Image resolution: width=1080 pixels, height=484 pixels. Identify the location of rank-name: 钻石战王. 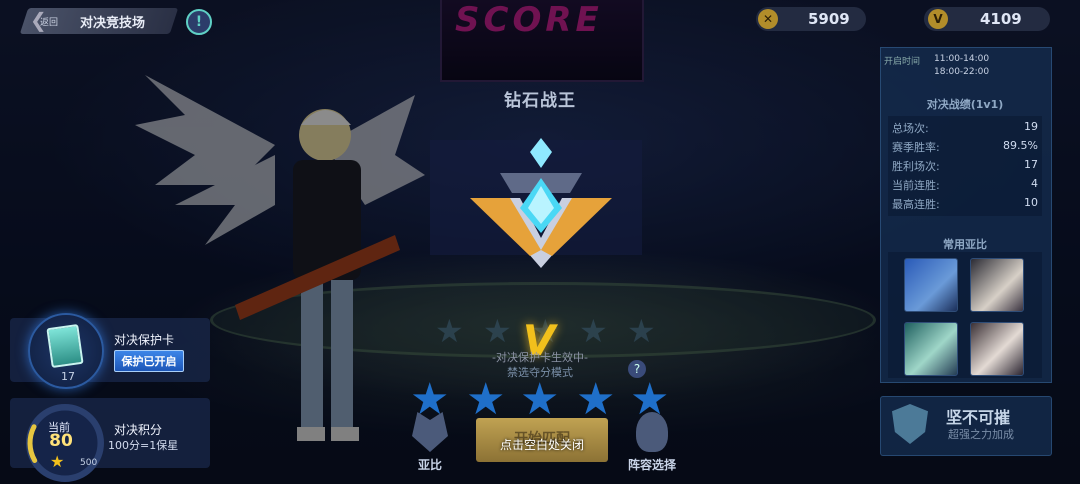
(540, 101).